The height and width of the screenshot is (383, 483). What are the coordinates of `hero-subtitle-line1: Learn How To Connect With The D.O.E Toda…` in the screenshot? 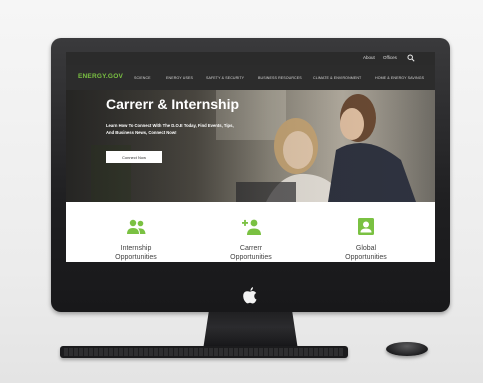 It's located at (170, 125).